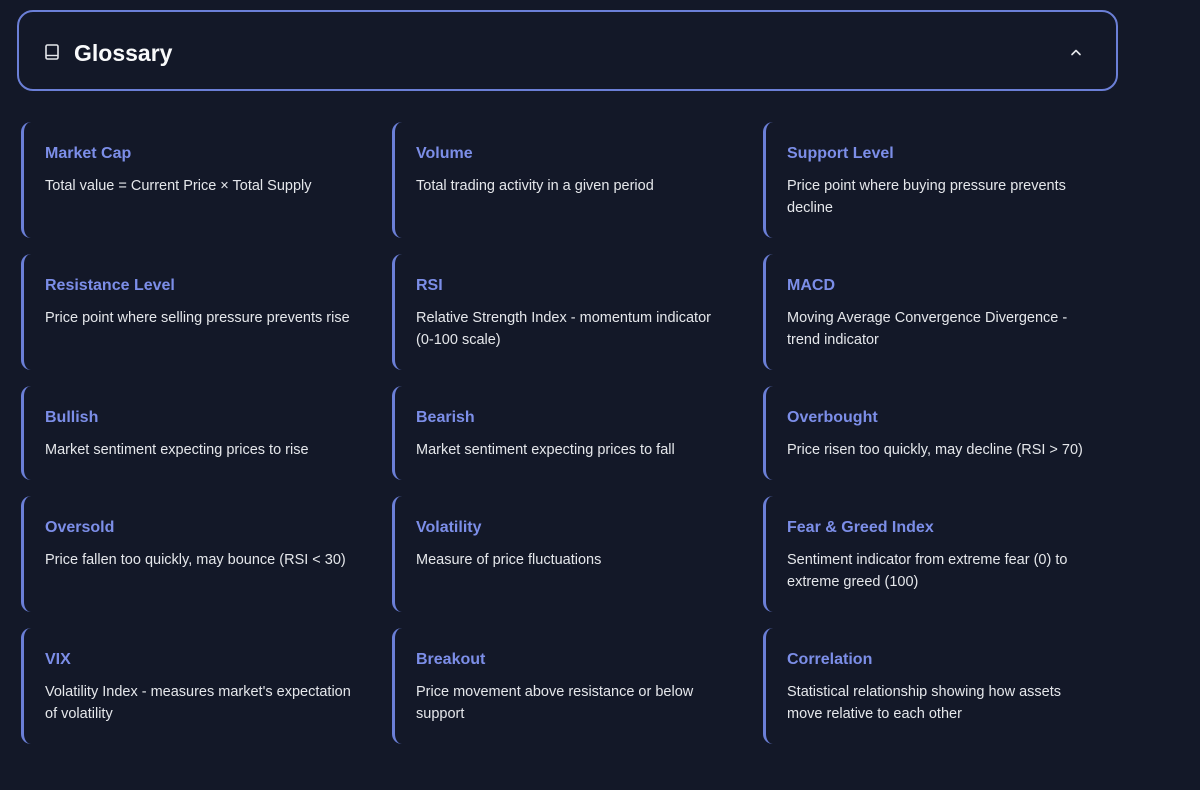 This screenshot has height=790, width=1200. Describe the element at coordinates (52, 52) in the screenshot. I see `book-icon` at that location.